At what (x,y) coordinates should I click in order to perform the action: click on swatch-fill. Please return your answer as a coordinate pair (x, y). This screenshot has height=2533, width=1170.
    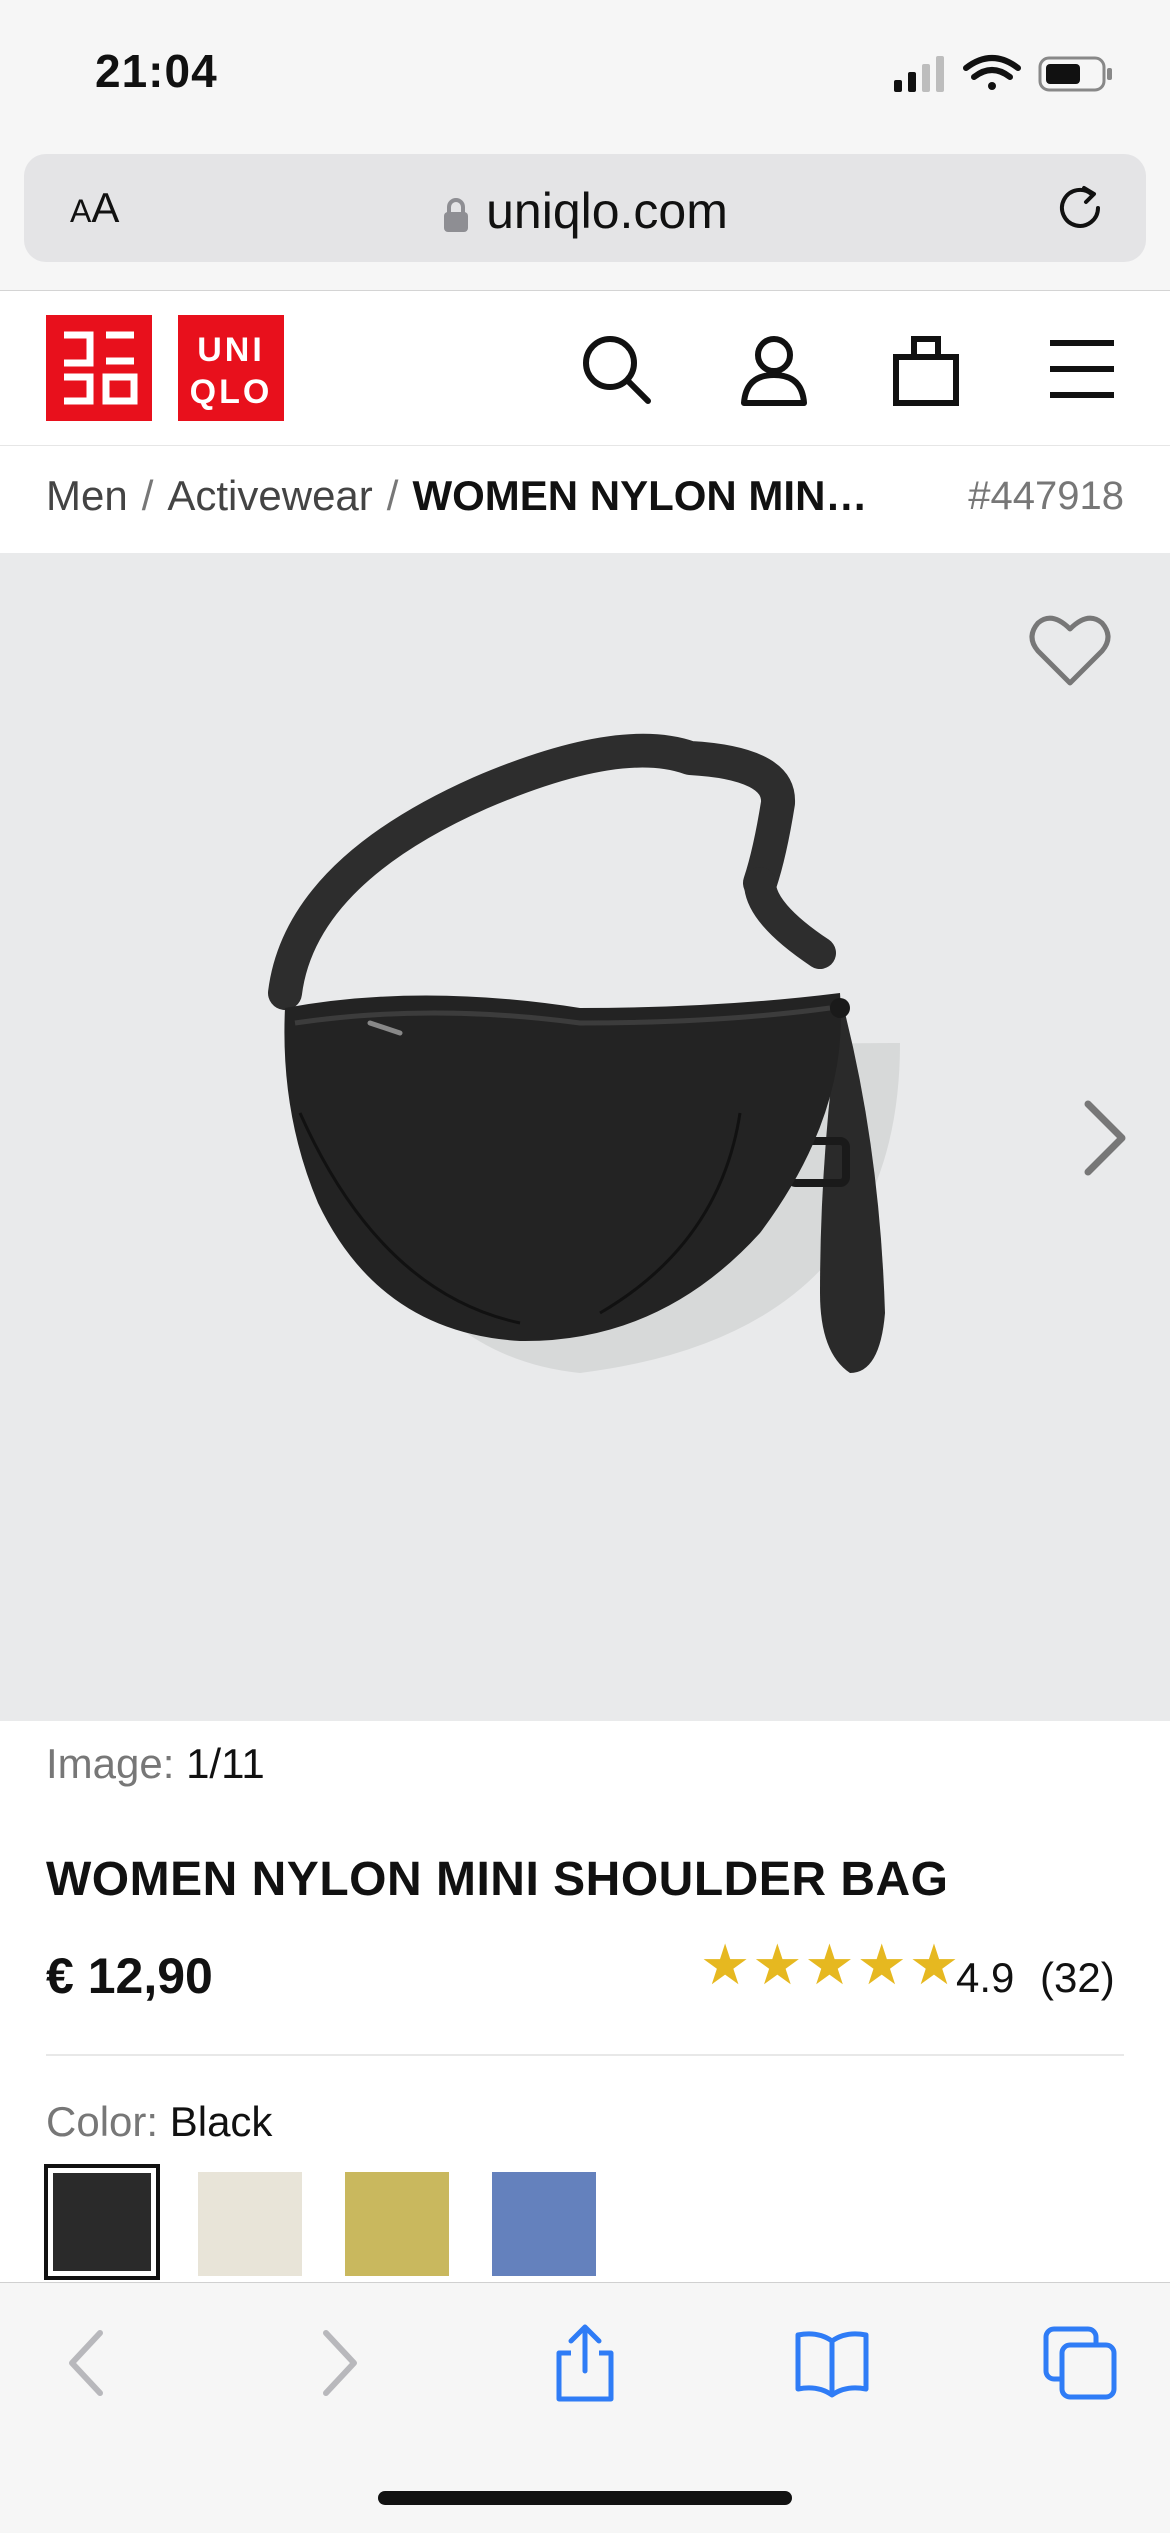
    Looking at the image, I should click on (102, 2222).